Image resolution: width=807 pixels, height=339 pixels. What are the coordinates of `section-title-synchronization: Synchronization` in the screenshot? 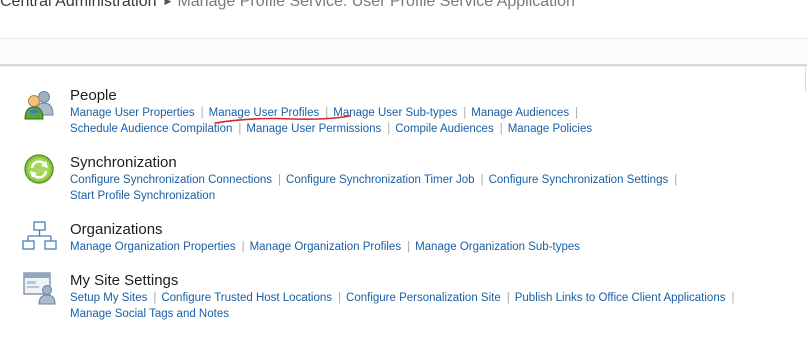 It's located at (123, 162).